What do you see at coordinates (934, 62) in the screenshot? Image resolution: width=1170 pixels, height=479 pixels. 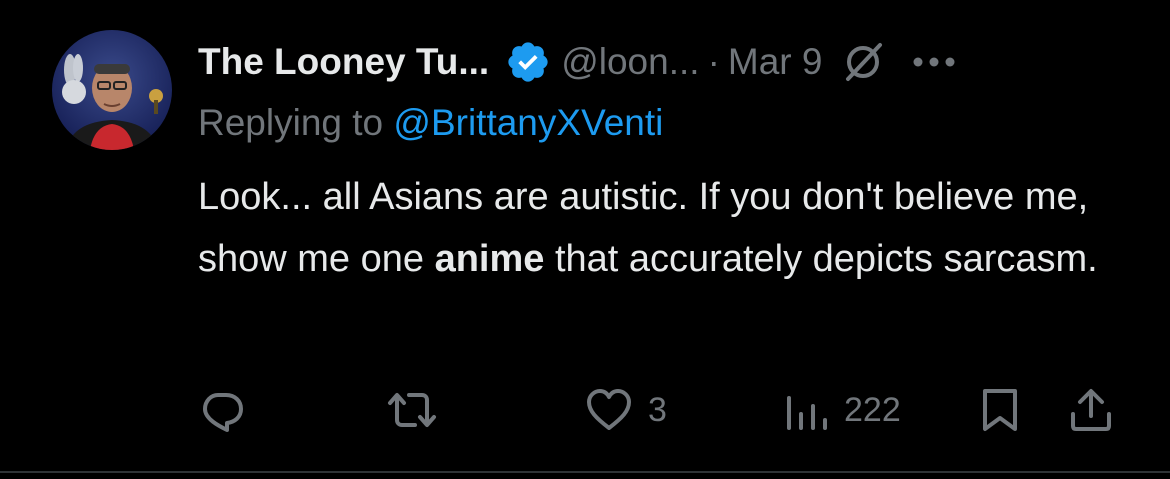 I see `more-options-icon` at bounding box center [934, 62].